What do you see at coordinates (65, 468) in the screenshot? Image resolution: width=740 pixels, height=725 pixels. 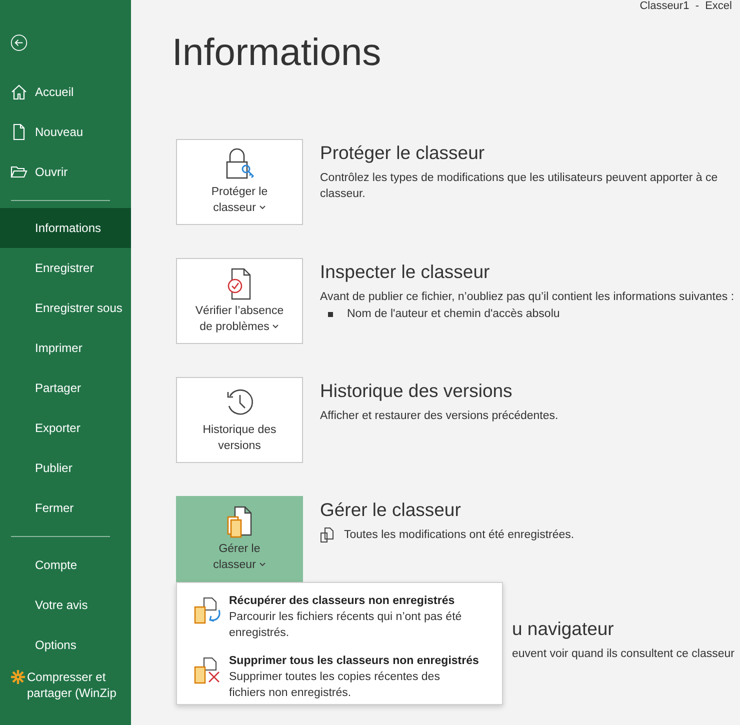 I see `nav-item: Publier` at bounding box center [65, 468].